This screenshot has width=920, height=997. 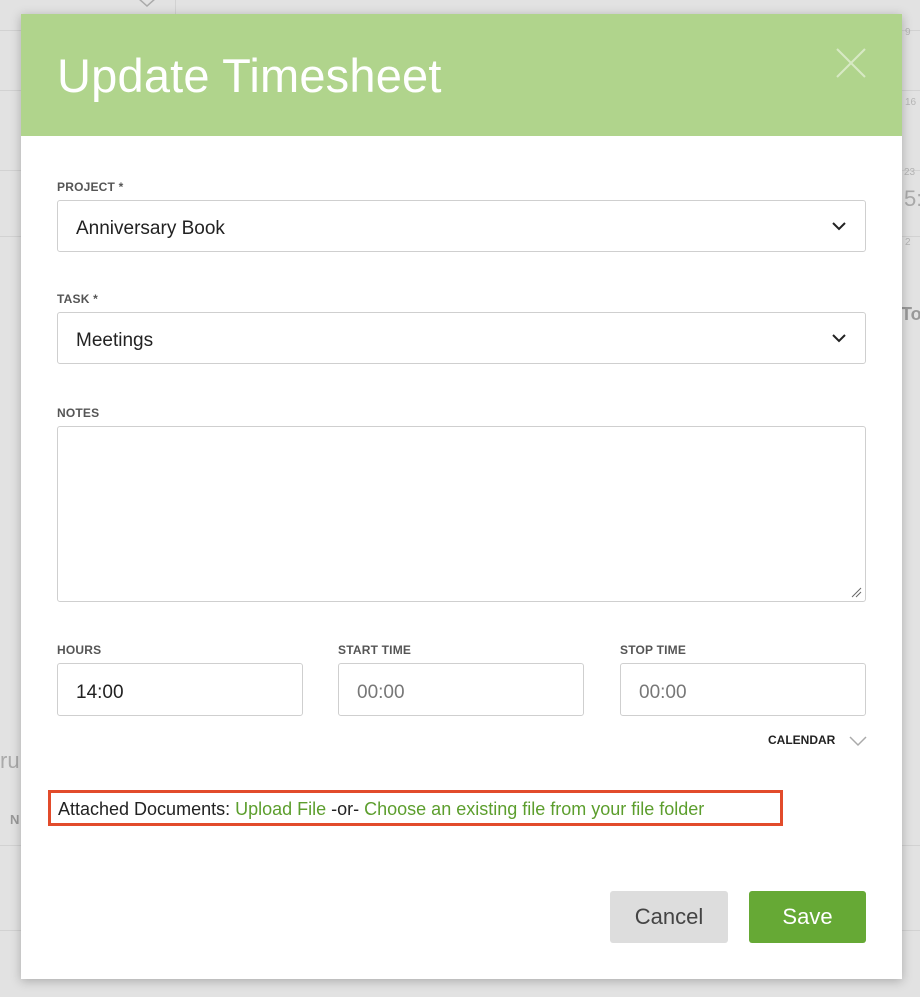 I want to click on calendar-toggle: CALENDAR, so click(x=817, y=742).